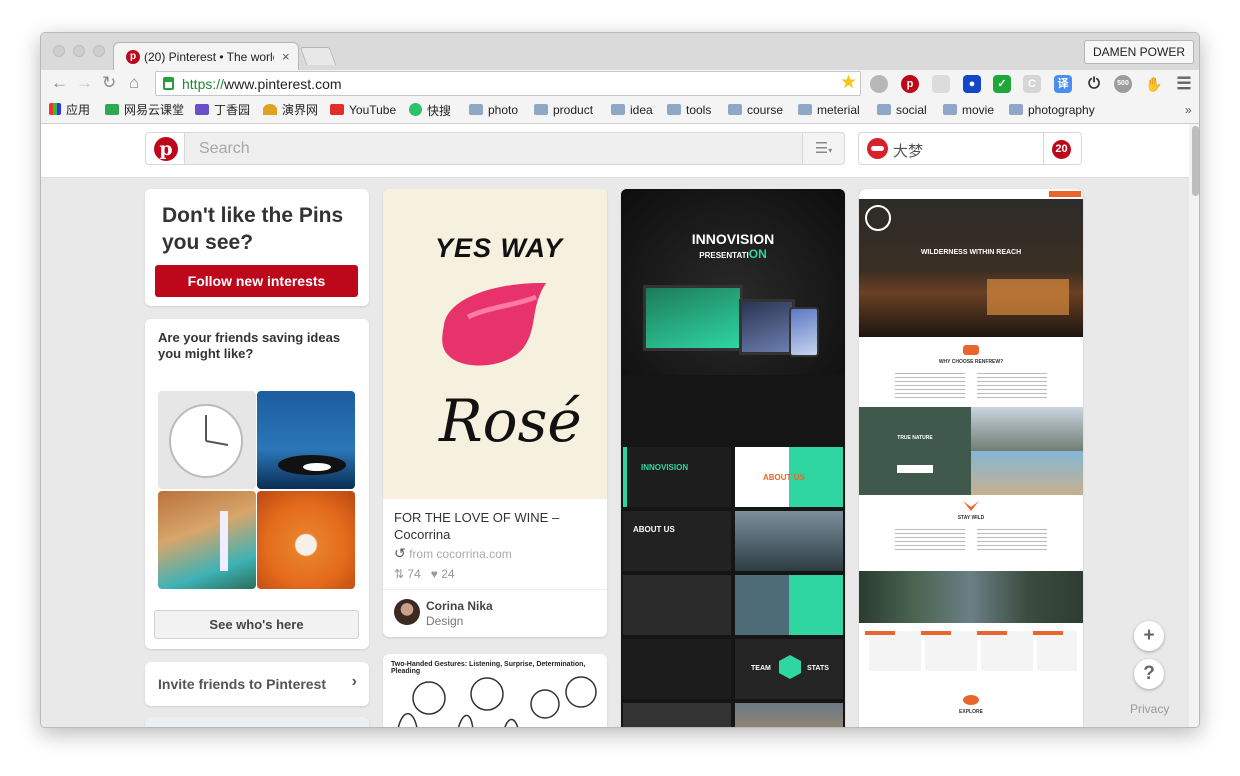 The image size is (1240, 776). Describe the element at coordinates (290, 110) in the screenshot. I see `bookmark-yanjie: 演界网` at that location.